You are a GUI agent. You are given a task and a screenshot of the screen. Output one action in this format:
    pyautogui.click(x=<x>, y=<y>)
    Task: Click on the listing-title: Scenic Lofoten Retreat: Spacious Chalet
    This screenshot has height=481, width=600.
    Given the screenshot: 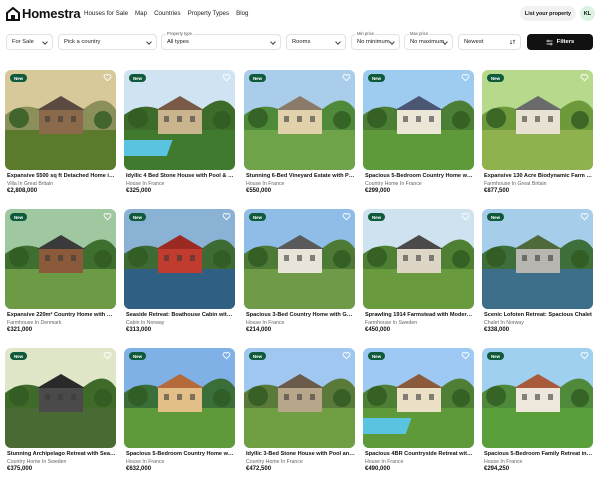 What is the action you would take?
    pyautogui.click(x=538, y=315)
    